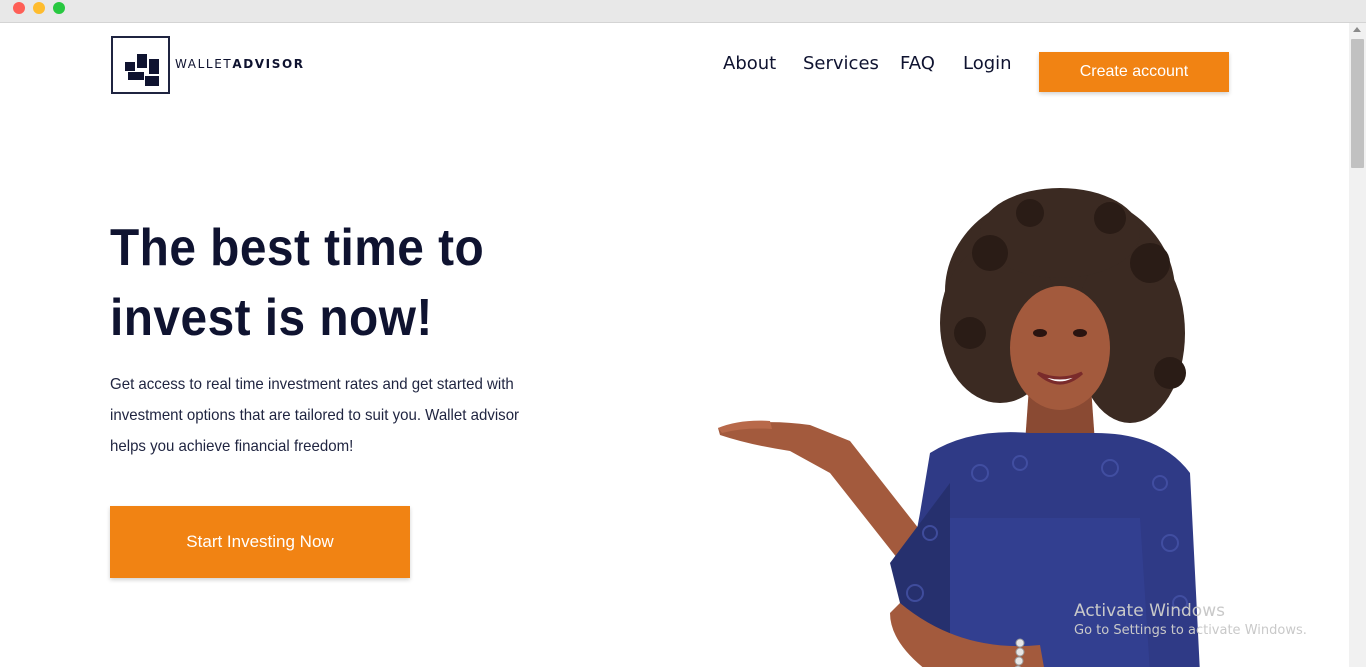 Image resolution: width=1366 pixels, height=667 pixels. I want to click on wallet-advisor-logo-icon, so click(140, 65).